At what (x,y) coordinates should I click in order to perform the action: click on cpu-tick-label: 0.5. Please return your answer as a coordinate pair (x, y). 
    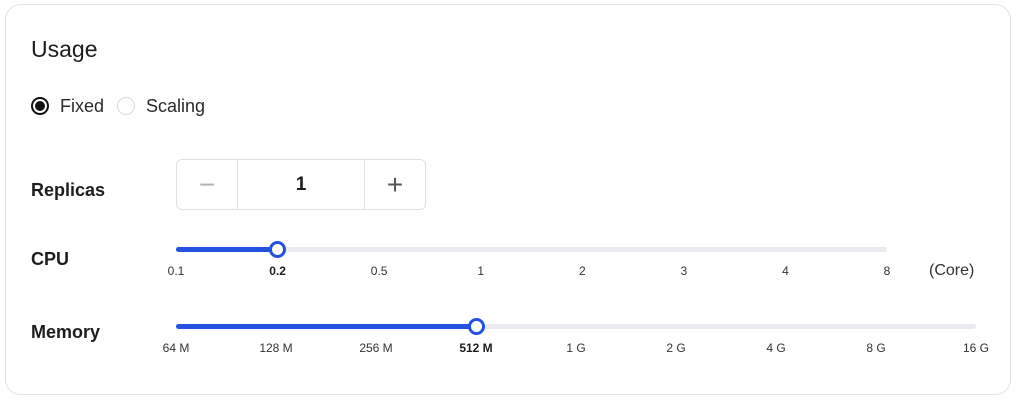
    Looking at the image, I should click on (379, 271).